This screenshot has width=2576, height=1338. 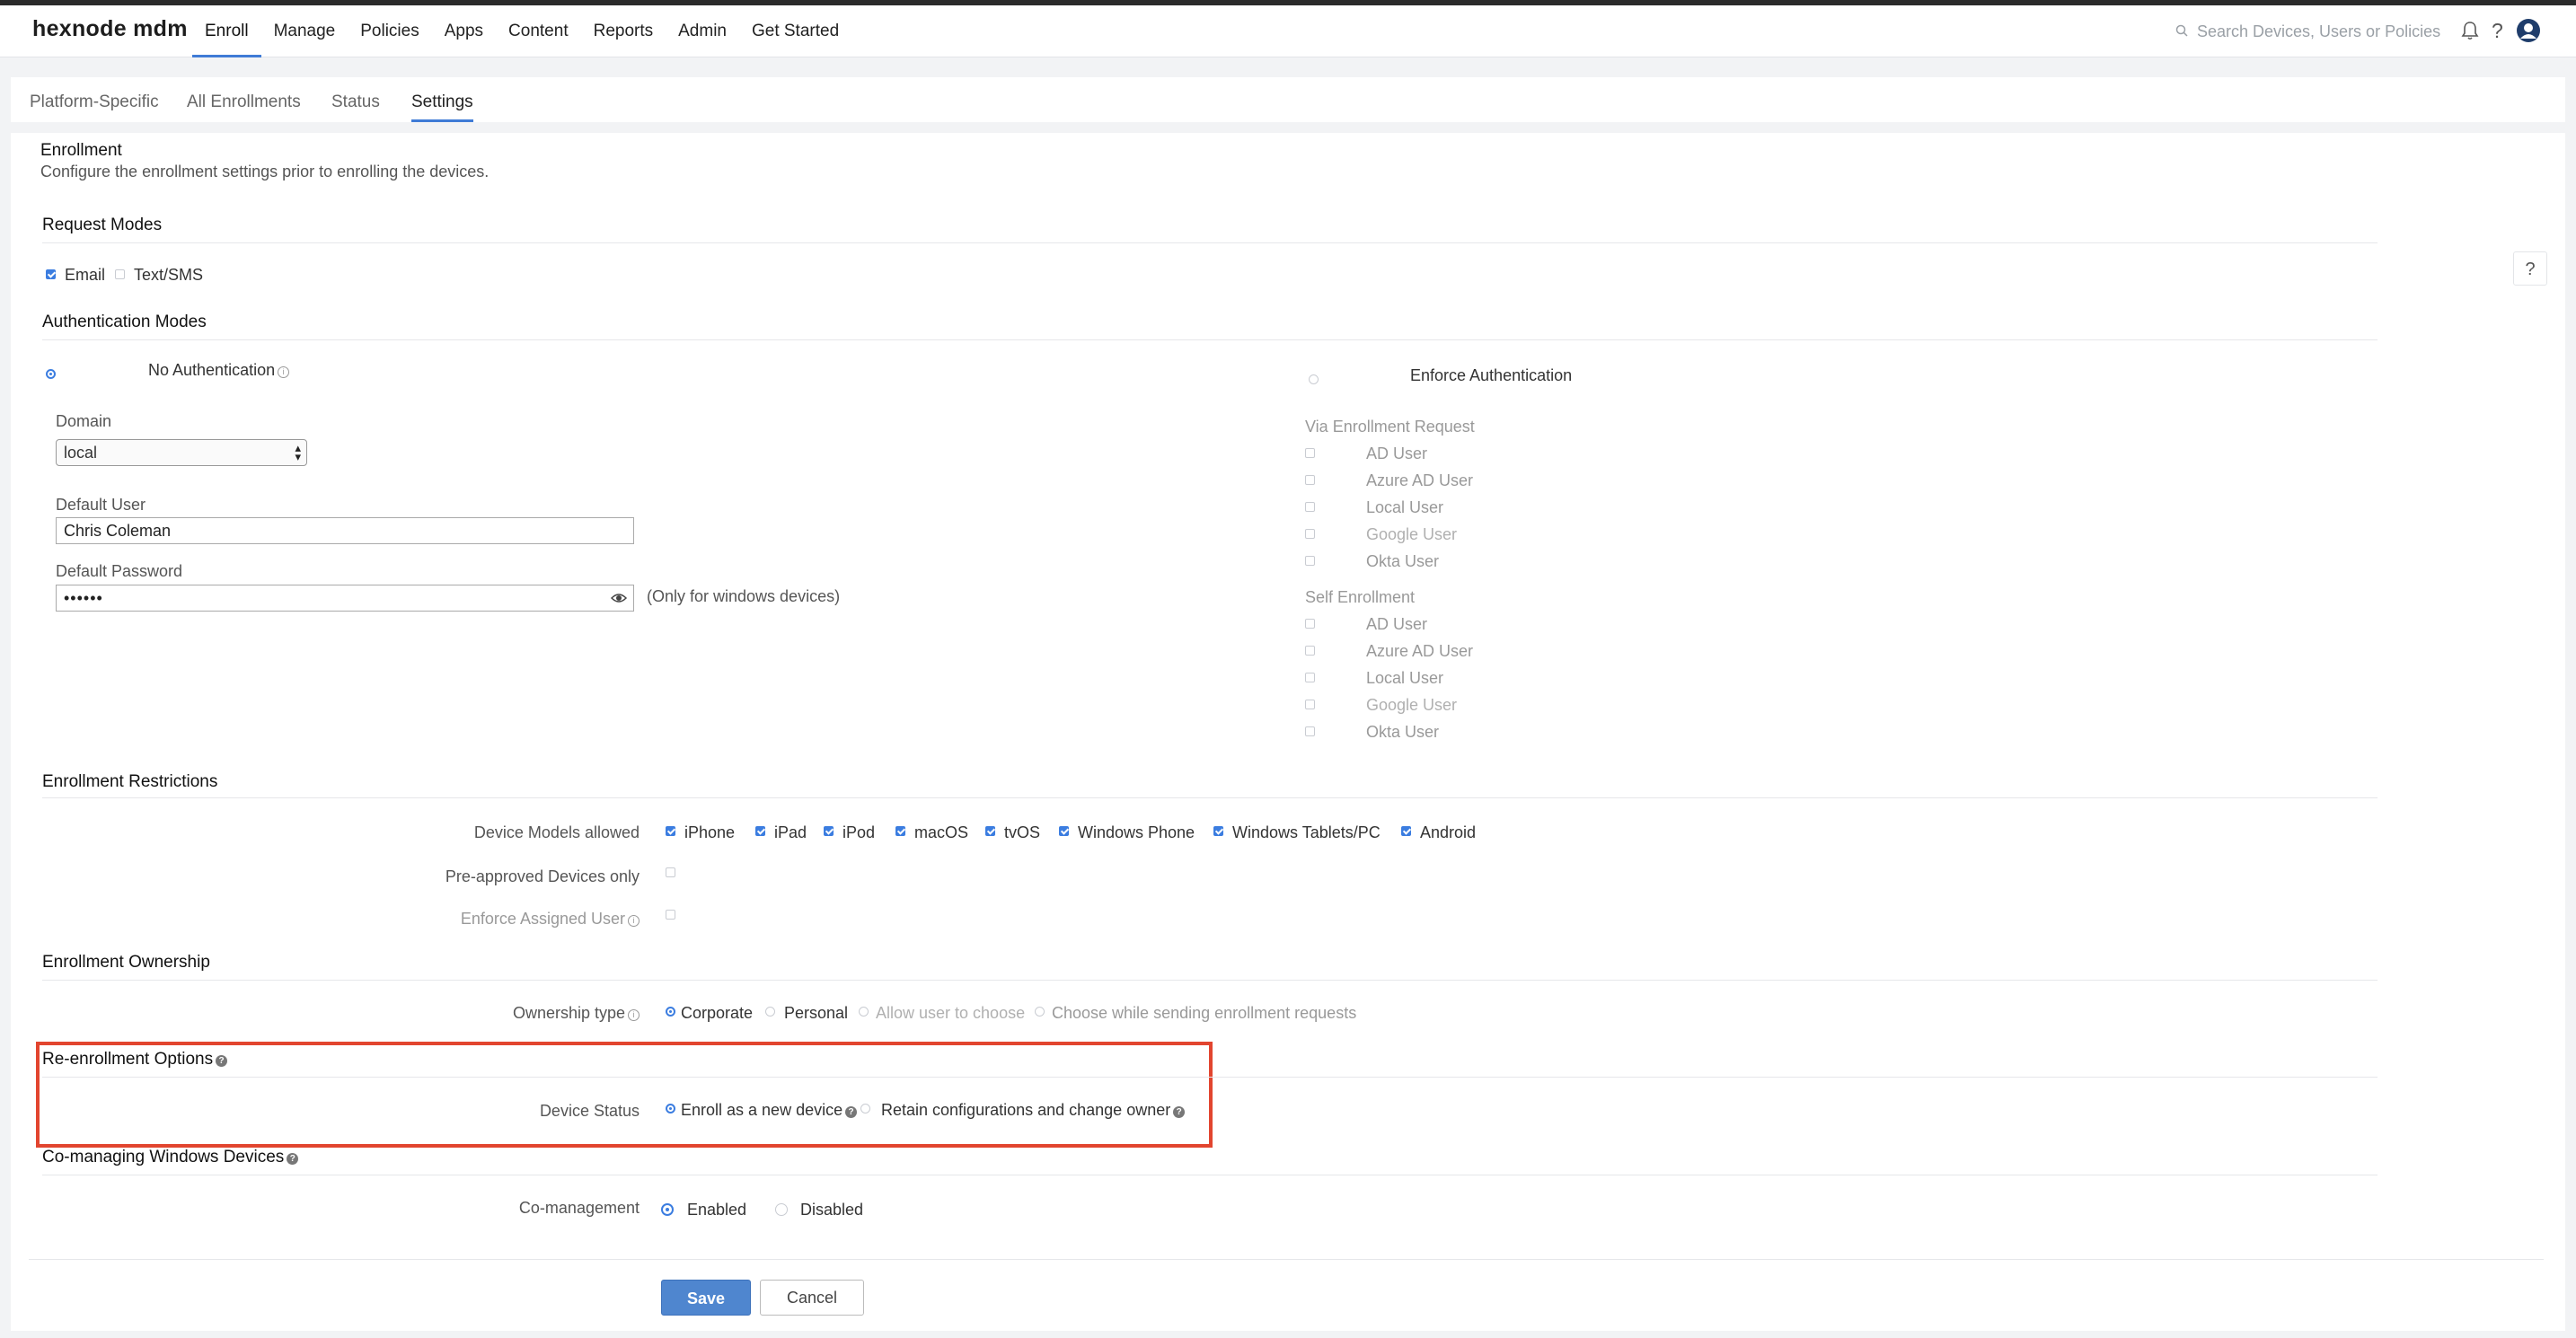 I want to click on windows-phone-checkbox, so click(x=1064, y=831).